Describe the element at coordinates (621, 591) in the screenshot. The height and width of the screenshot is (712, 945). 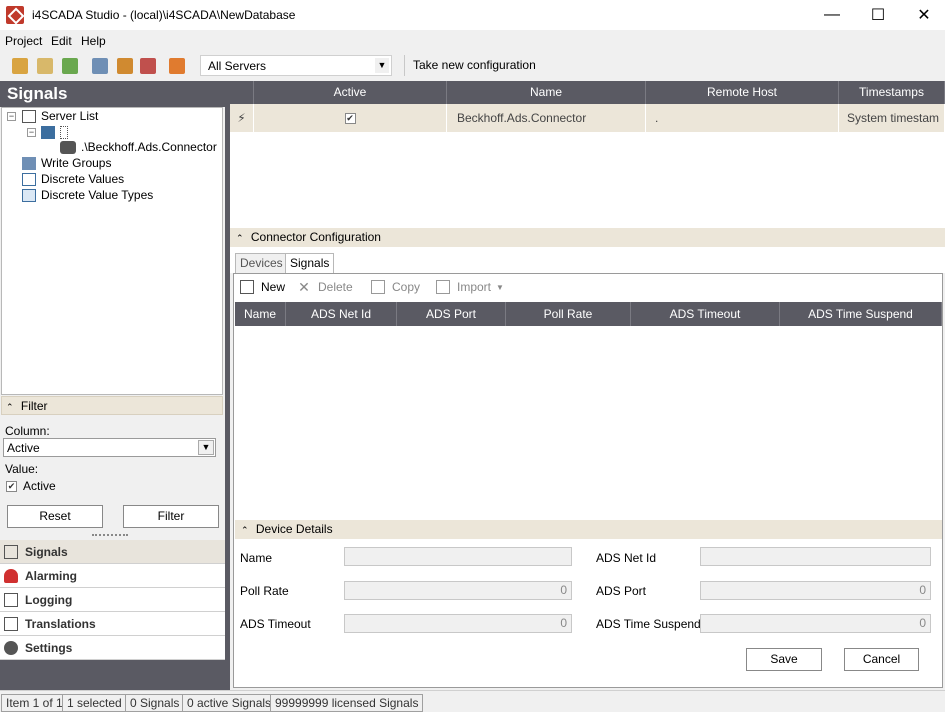
I see `ads-port-label: ADS Port` at that location.